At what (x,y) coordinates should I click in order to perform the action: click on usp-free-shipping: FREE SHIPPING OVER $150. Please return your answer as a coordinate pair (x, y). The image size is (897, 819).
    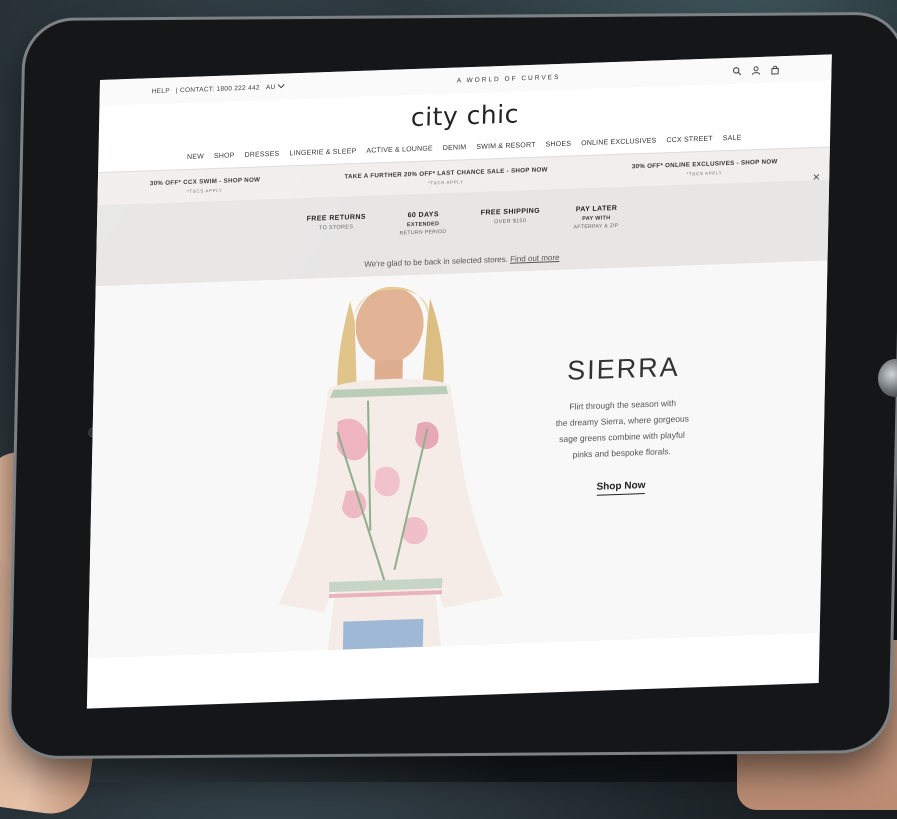
    Looking at the image, I should click on (510, 221).